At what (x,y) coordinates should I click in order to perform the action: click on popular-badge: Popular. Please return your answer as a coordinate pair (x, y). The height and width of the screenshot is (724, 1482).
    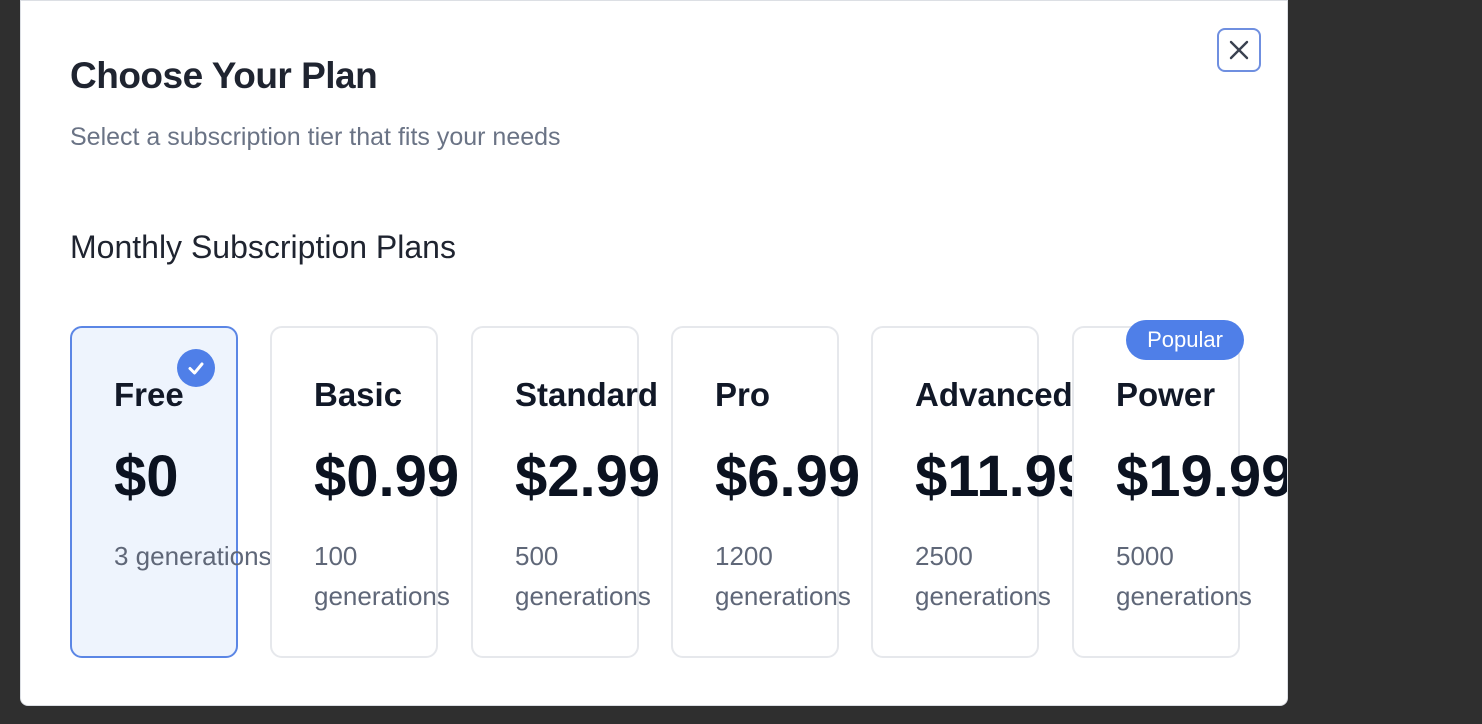
    Looking at the image, I should click on (1185, 340).